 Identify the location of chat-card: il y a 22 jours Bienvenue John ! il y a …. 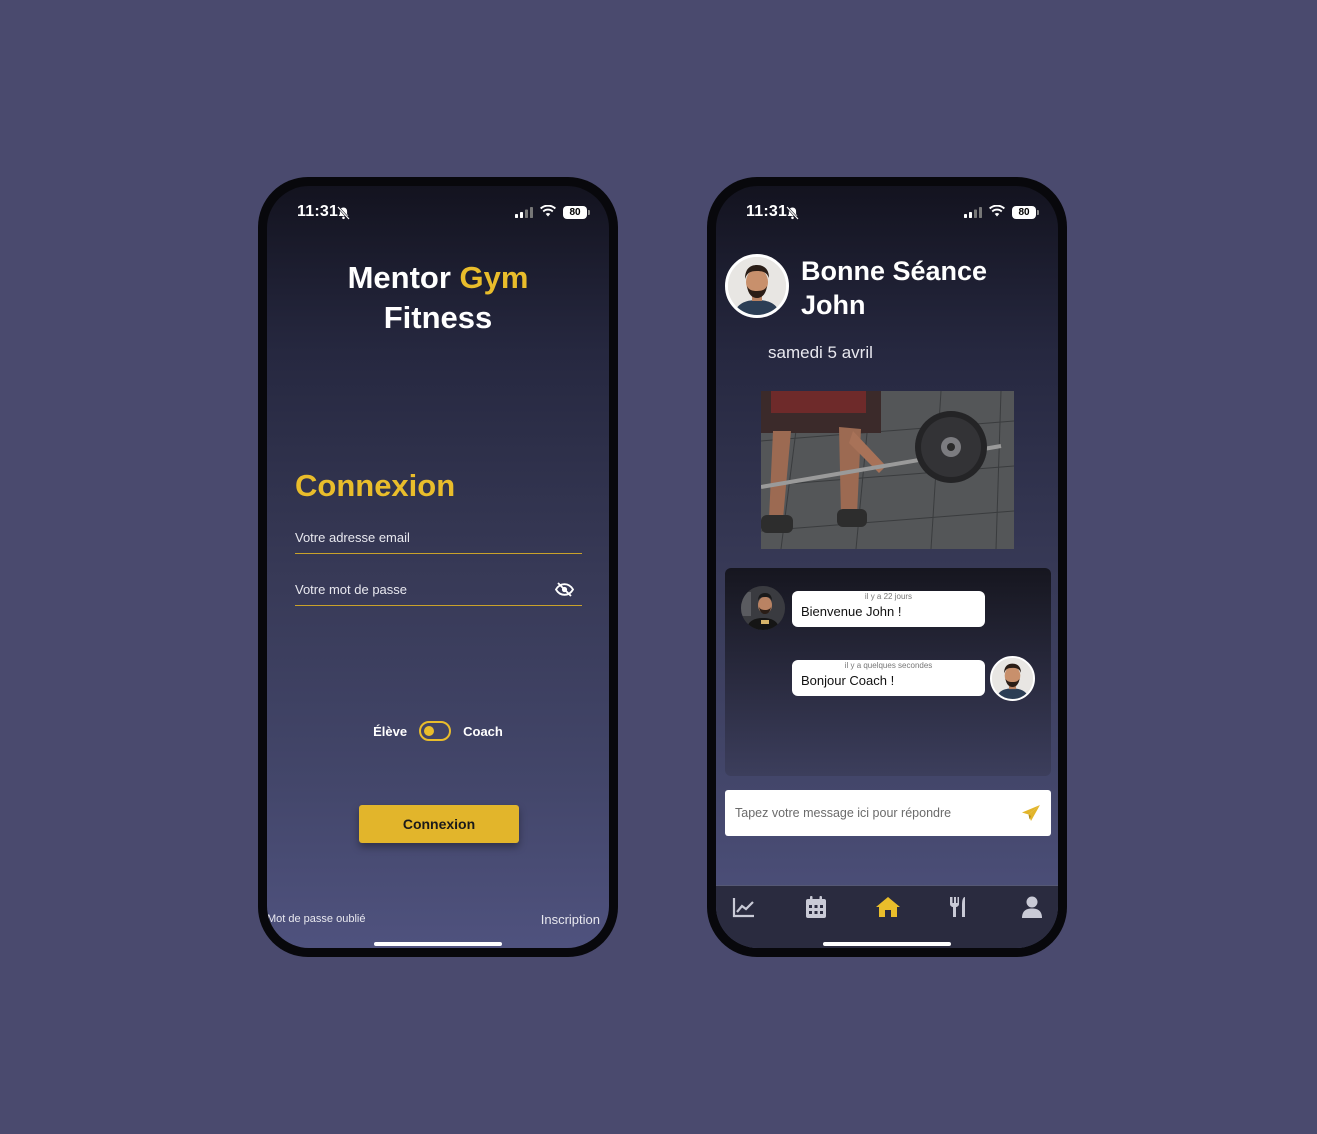
(888, 672).